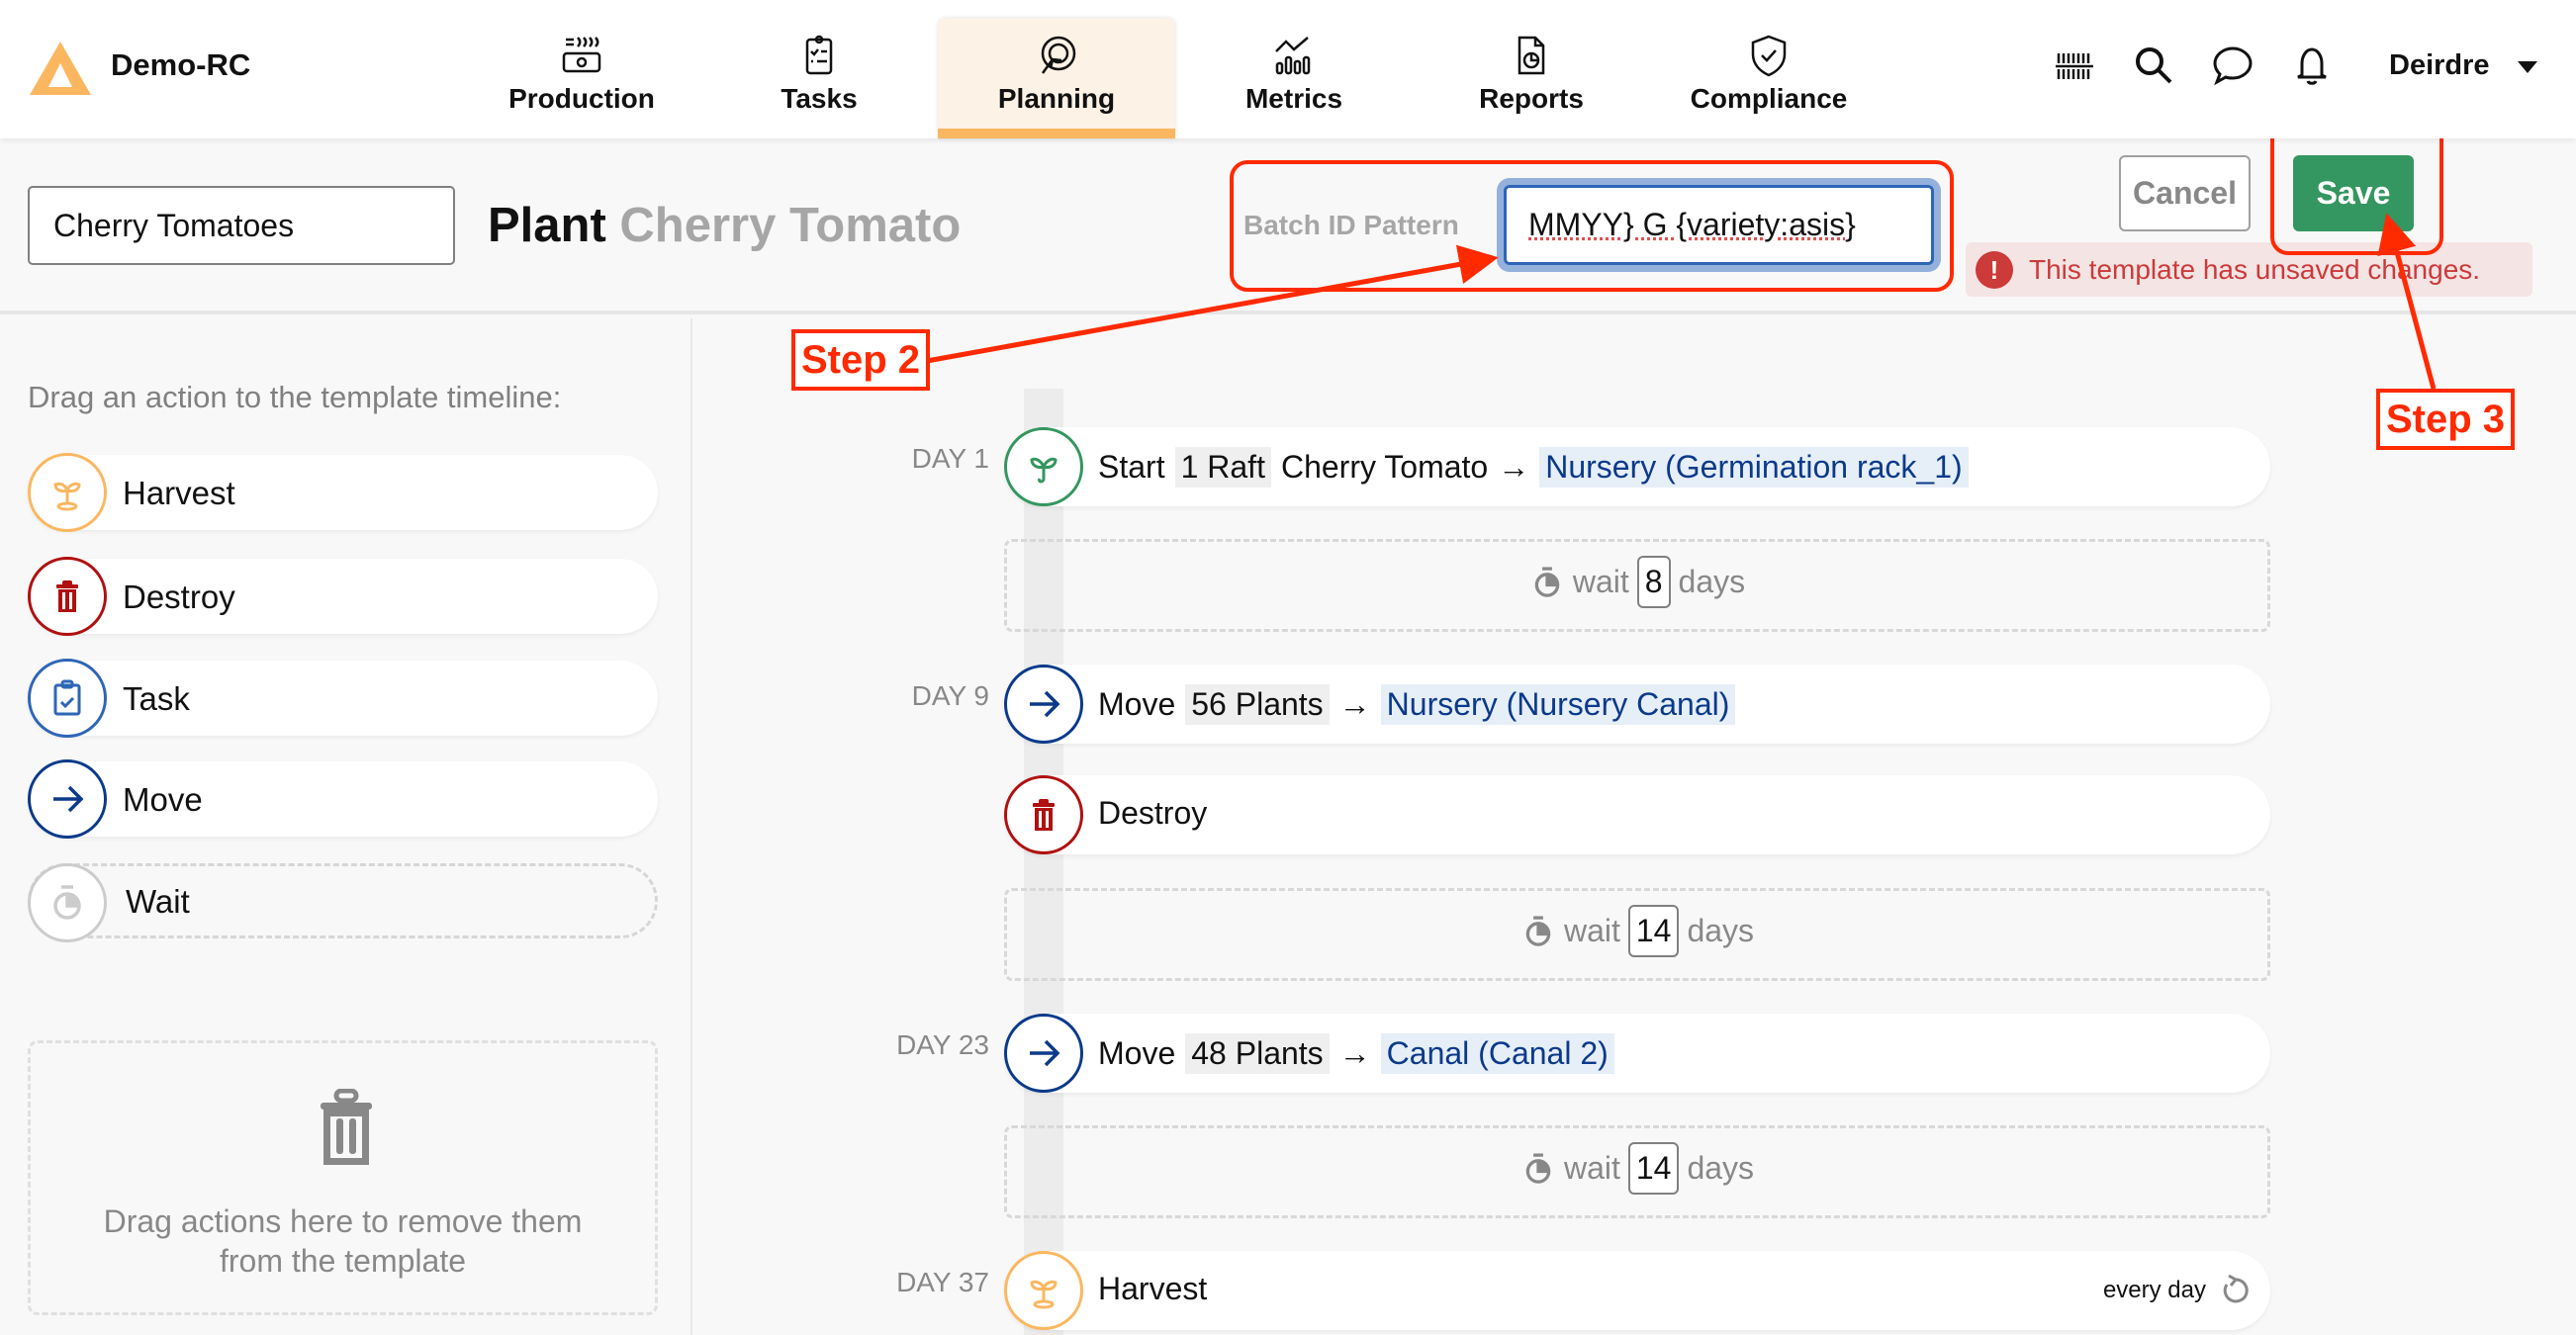  Describe the element at coordinates (1769, 56) in the screenshot. I see `compliance-icon` at that location.